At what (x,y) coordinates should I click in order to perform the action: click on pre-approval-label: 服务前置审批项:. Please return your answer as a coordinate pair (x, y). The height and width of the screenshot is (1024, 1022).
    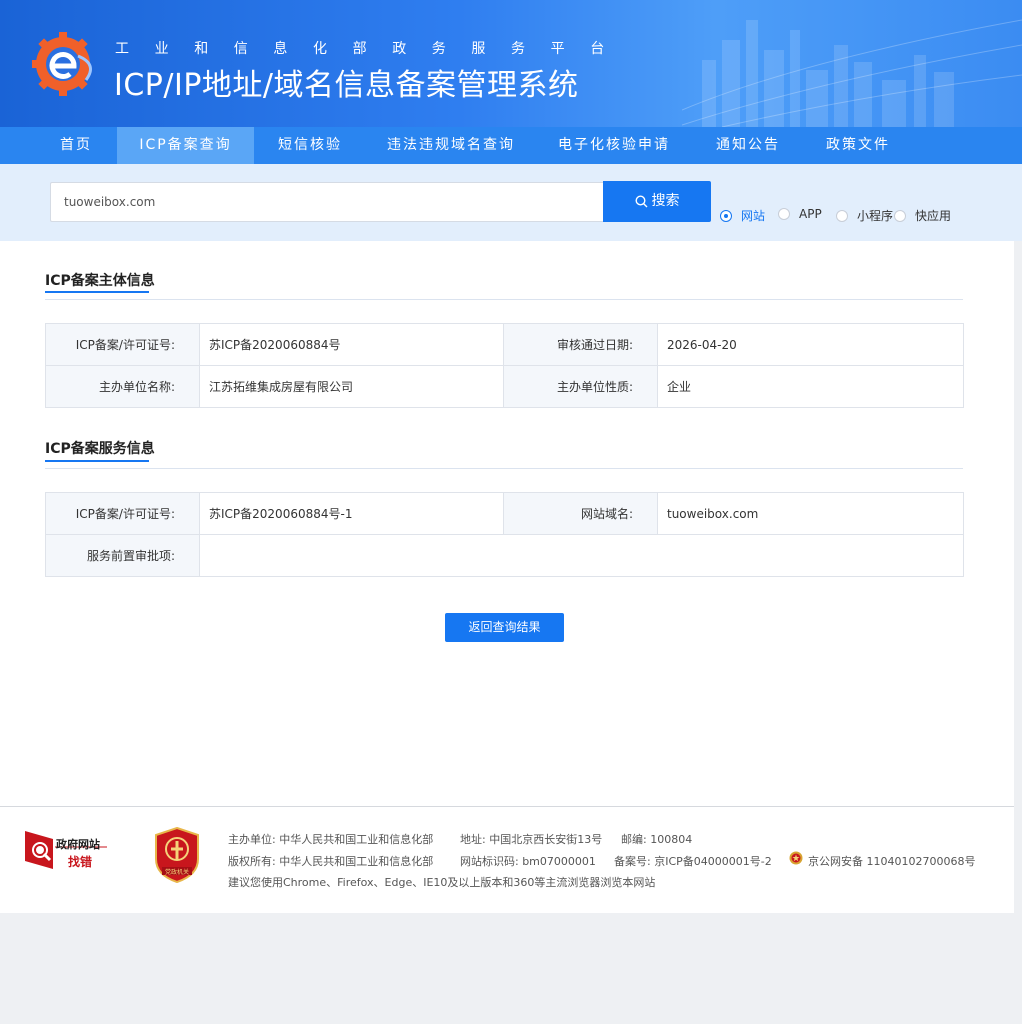
    Looking at the image, I should click on (122, 555).